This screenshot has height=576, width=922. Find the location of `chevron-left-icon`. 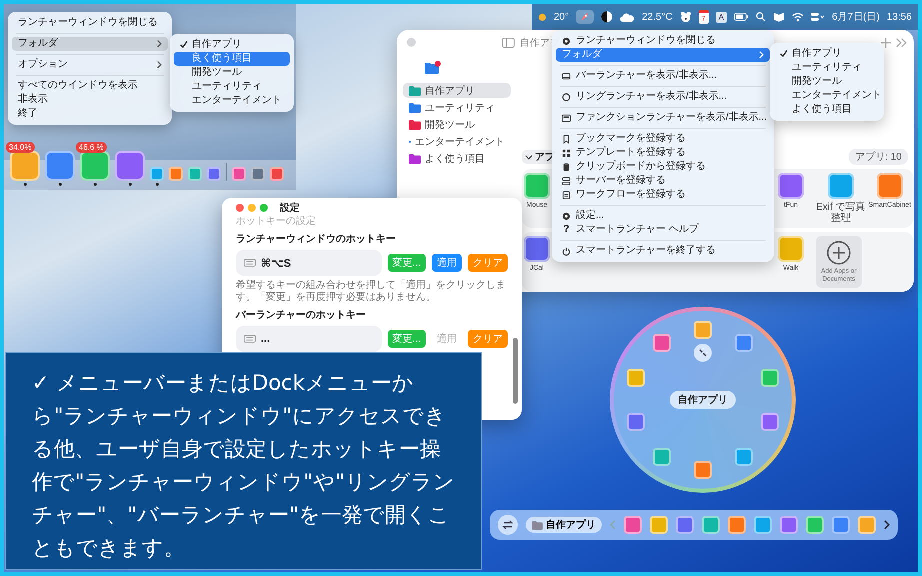

chevron-left-icon is located at coordinates (613, 525).